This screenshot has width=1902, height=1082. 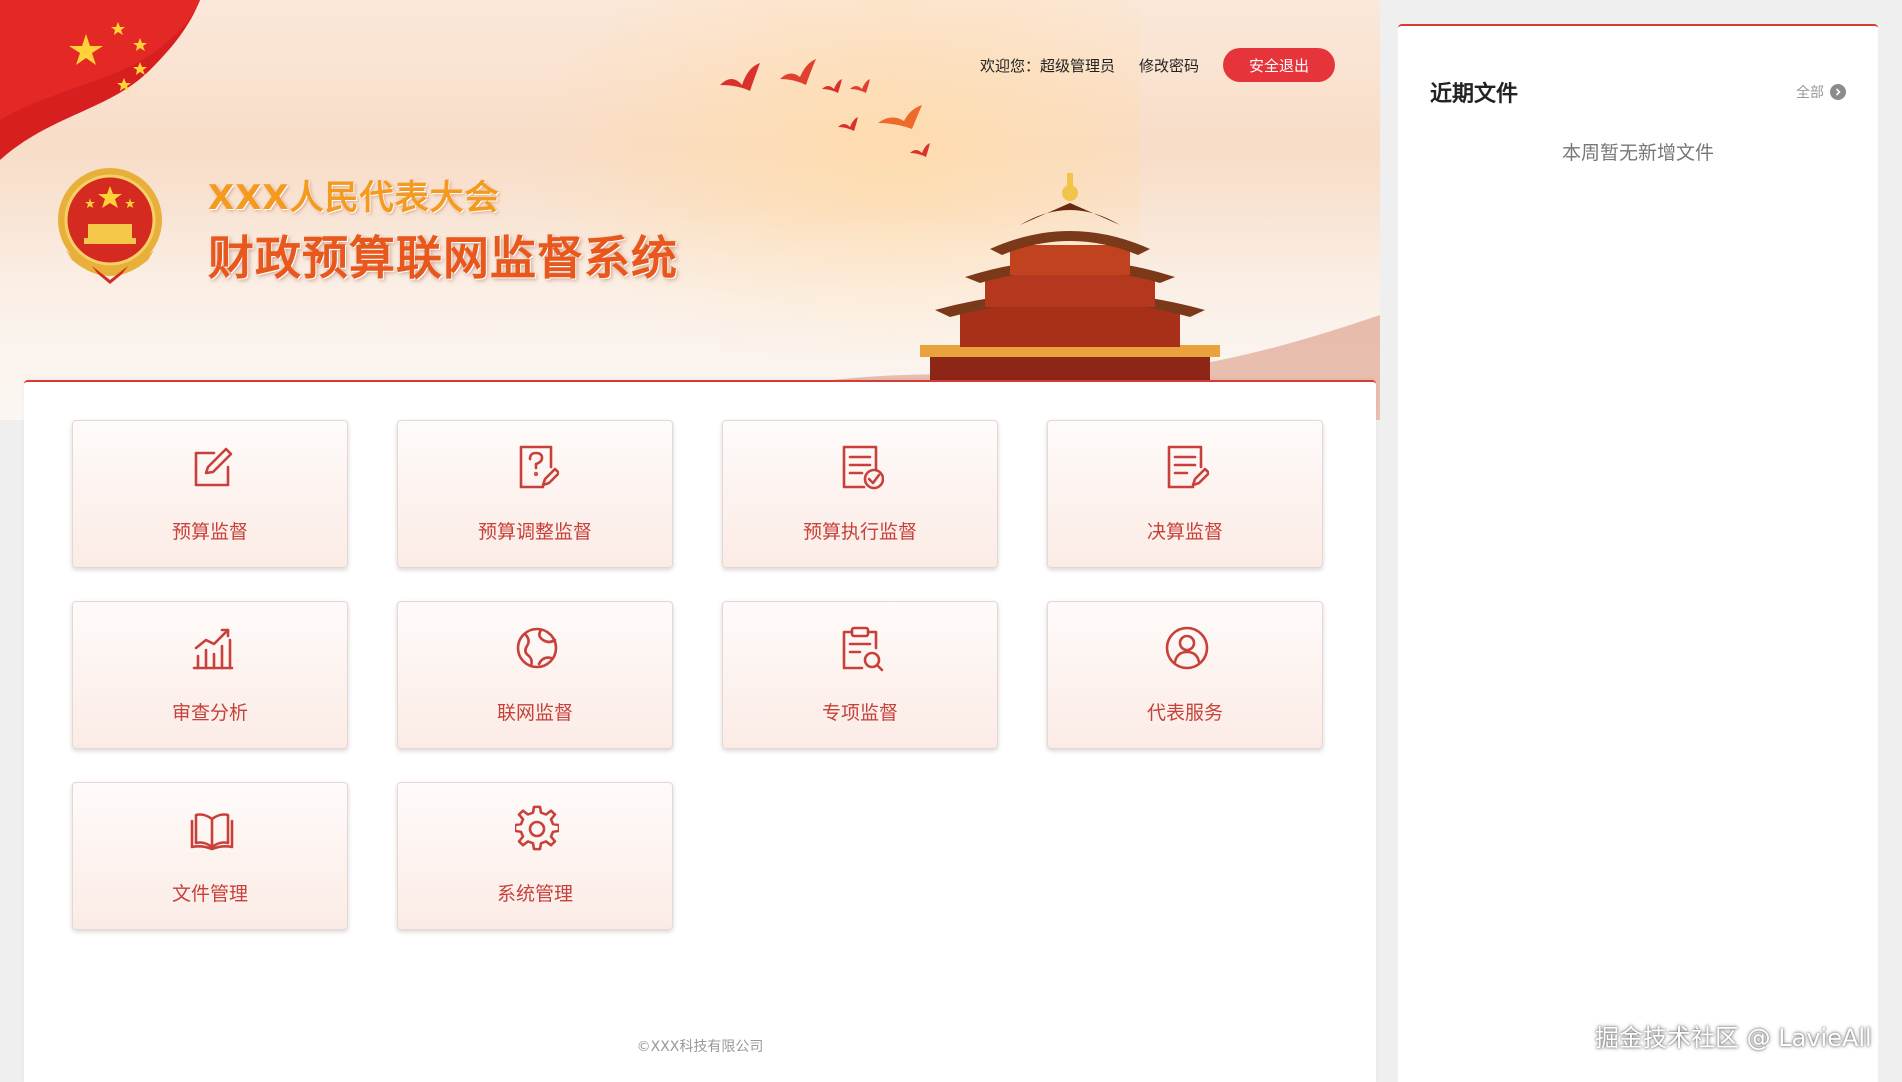 I want to click on copyright-footer: ©XXX科技有限公司, so click(x=700, y=1047).